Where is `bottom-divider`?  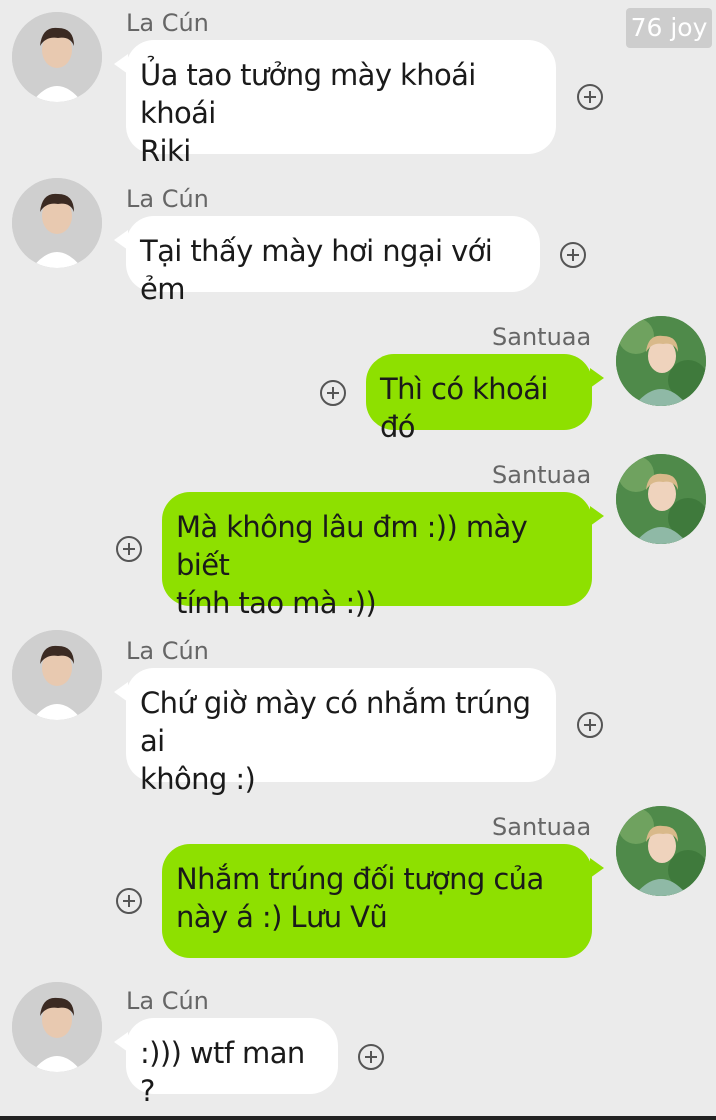 bottom-divider is located at coordinates (358, 1118).